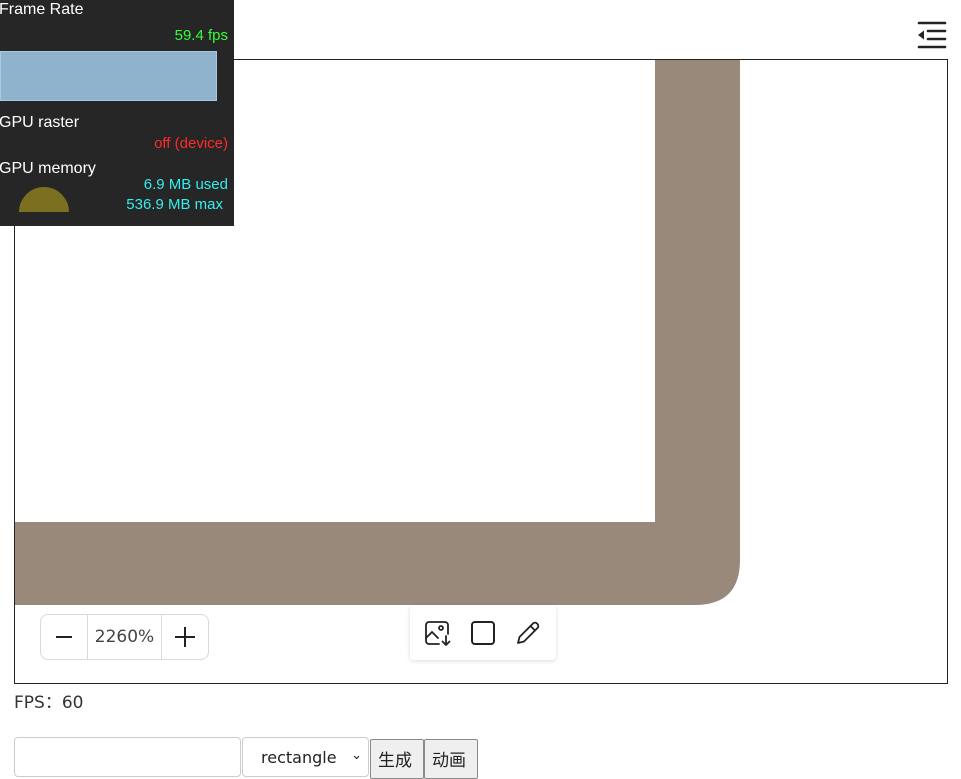  Describe the element at coordinates (191, 143) in the screenshot. I see `gpu-raster-value: off (device)` at that location.